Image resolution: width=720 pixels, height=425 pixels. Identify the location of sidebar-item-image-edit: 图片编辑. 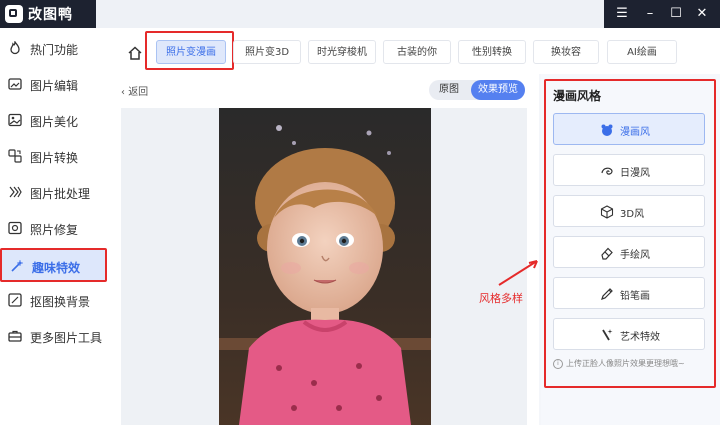
(53, 85).